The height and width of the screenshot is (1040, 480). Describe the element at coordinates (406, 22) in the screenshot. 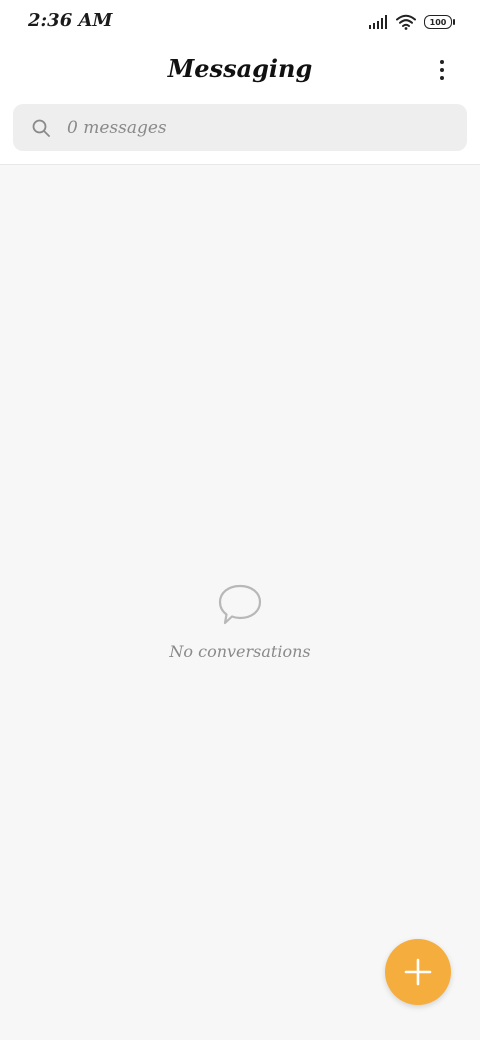

I see `wifi-icon` at that location.